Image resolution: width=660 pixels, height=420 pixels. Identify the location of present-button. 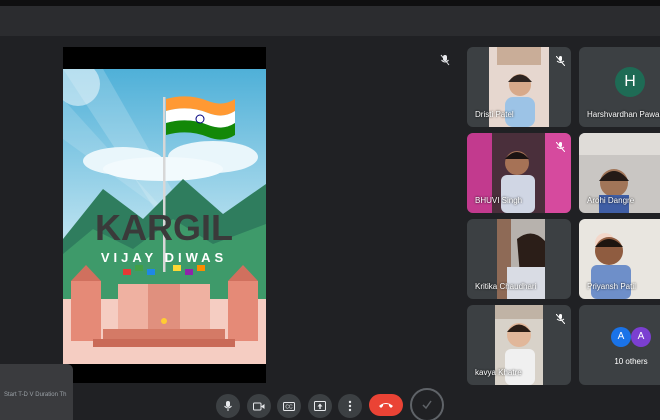
(320, 406).